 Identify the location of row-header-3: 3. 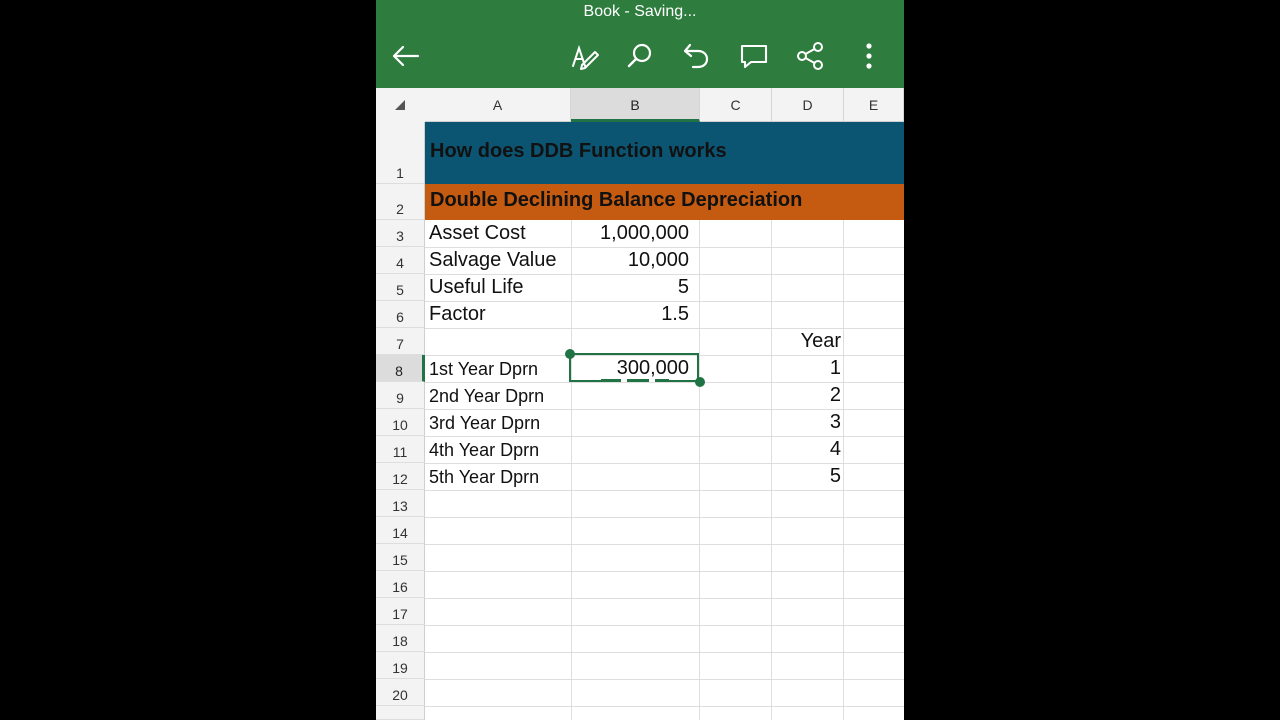
(400, 233).